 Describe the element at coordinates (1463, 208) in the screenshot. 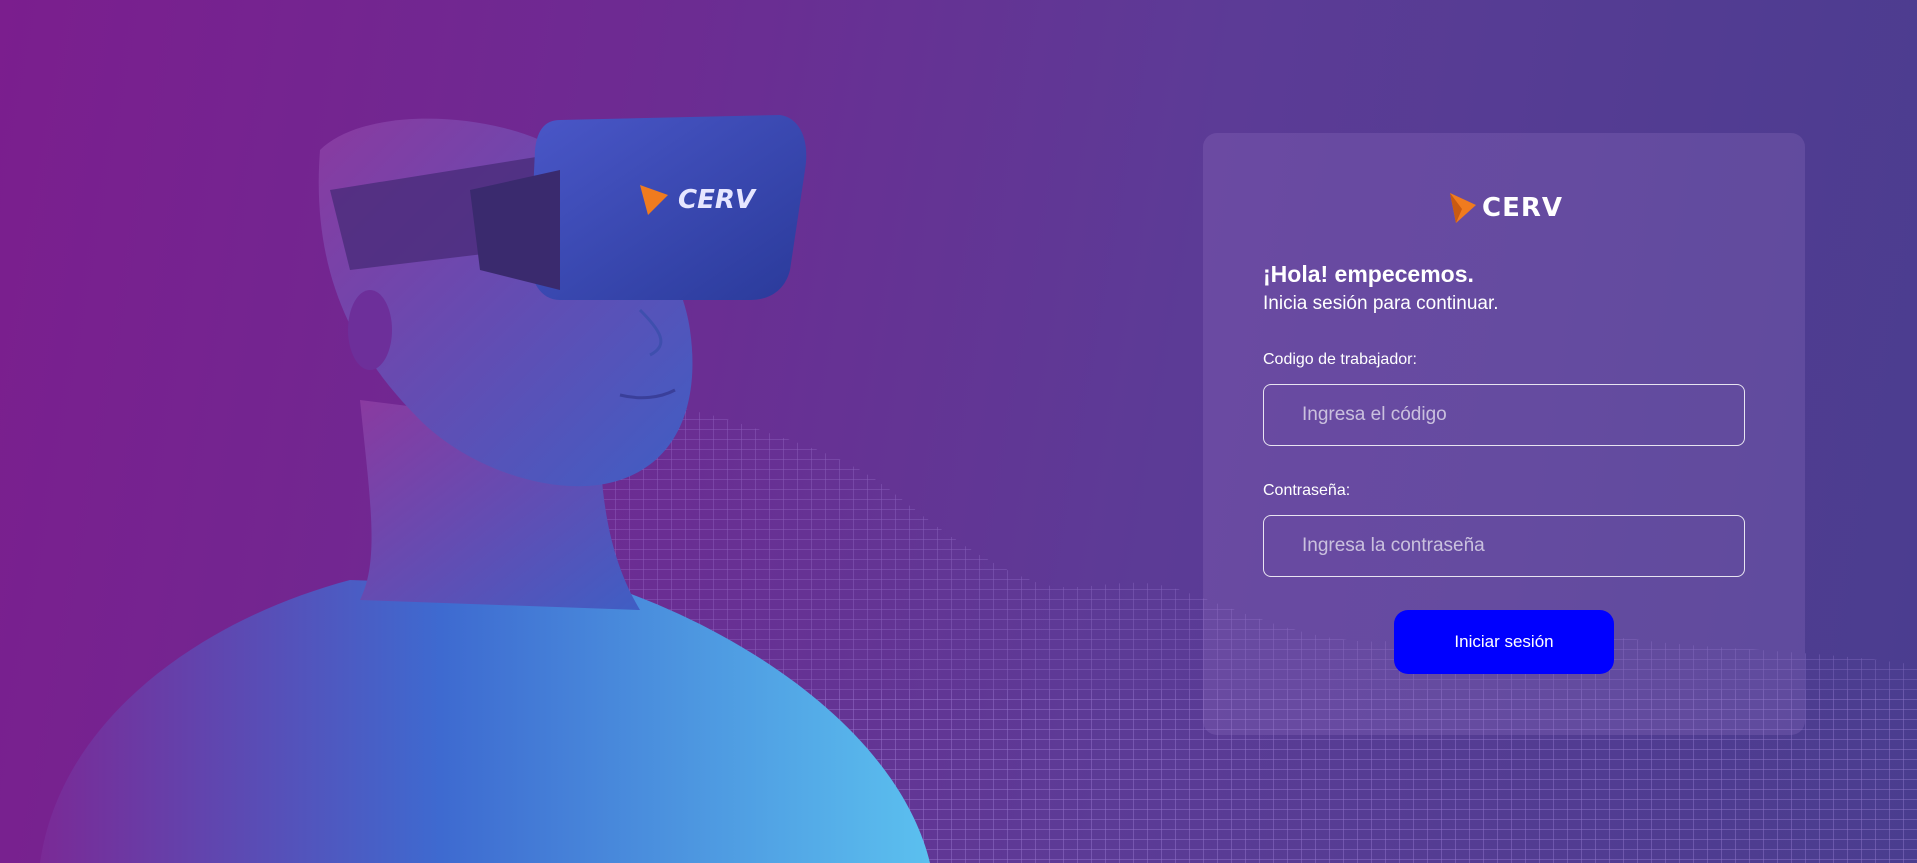

I see `play-triangle-icon` at that location.